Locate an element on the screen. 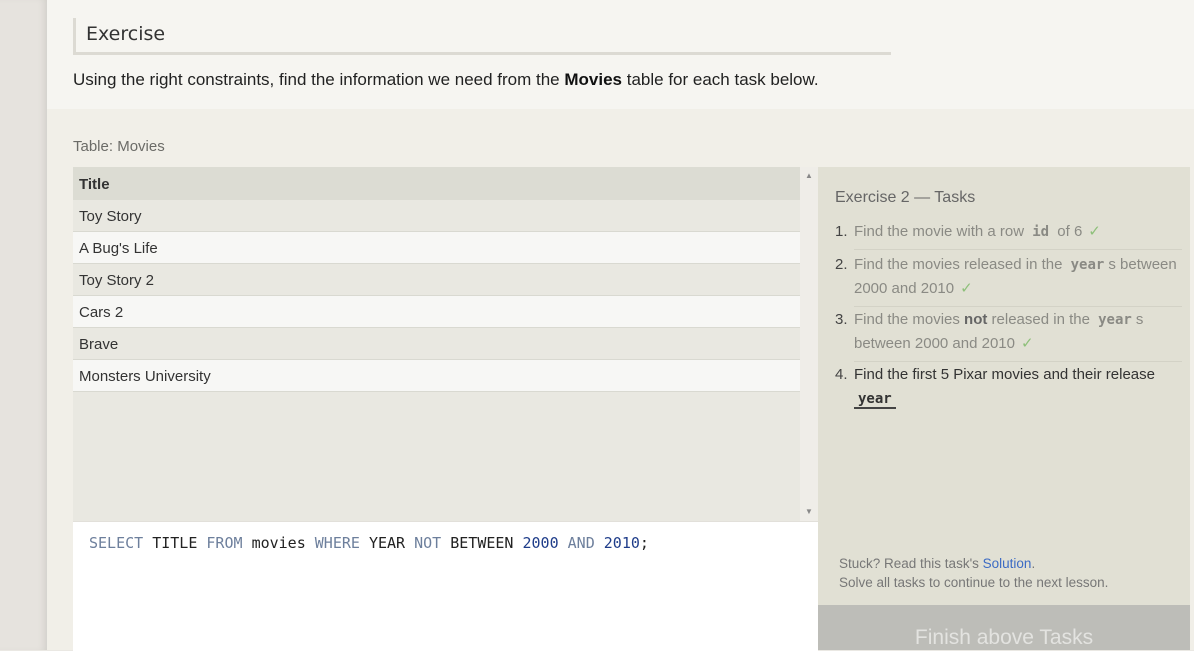 The image size is (1194, 651). sql-token: 2010 is located at coordinates (621, 543).